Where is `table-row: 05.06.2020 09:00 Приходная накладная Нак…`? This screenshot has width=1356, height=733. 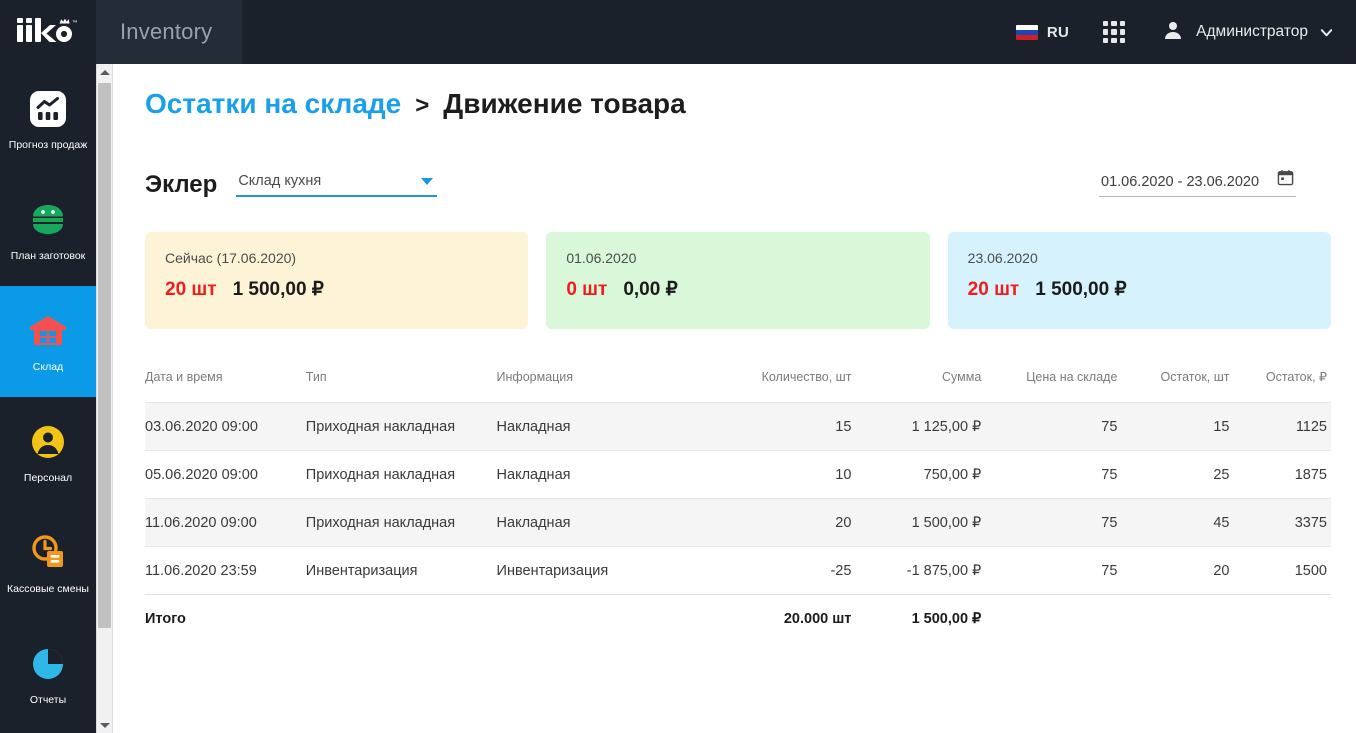
table-row: 05.06.2020 09:00 Приходная накладная Нак… is located at coordinates (738, 474).